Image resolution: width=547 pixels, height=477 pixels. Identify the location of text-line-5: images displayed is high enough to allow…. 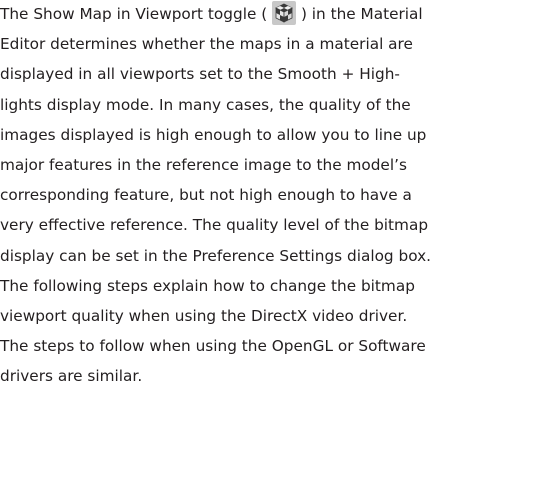
(213, 134).